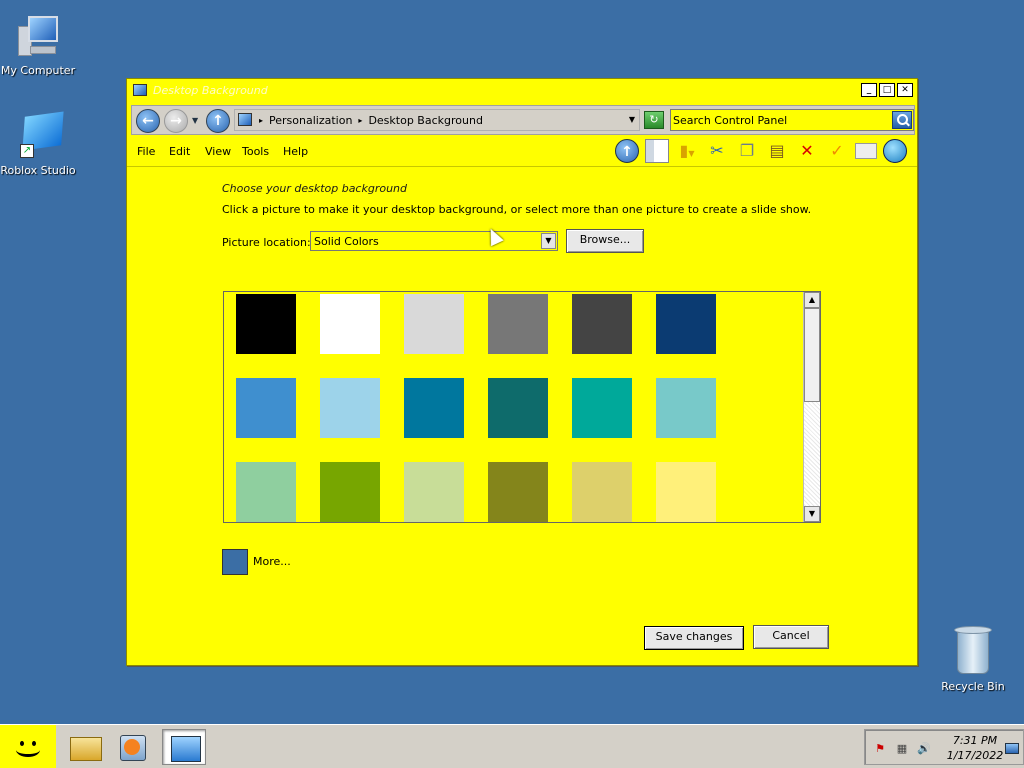 This screenshot has height=768, width=1024. What do you see at coordinates (812, 514) in the screenshot?
I see `scroll-down-button: ▼` at bounding box center [812, 514].